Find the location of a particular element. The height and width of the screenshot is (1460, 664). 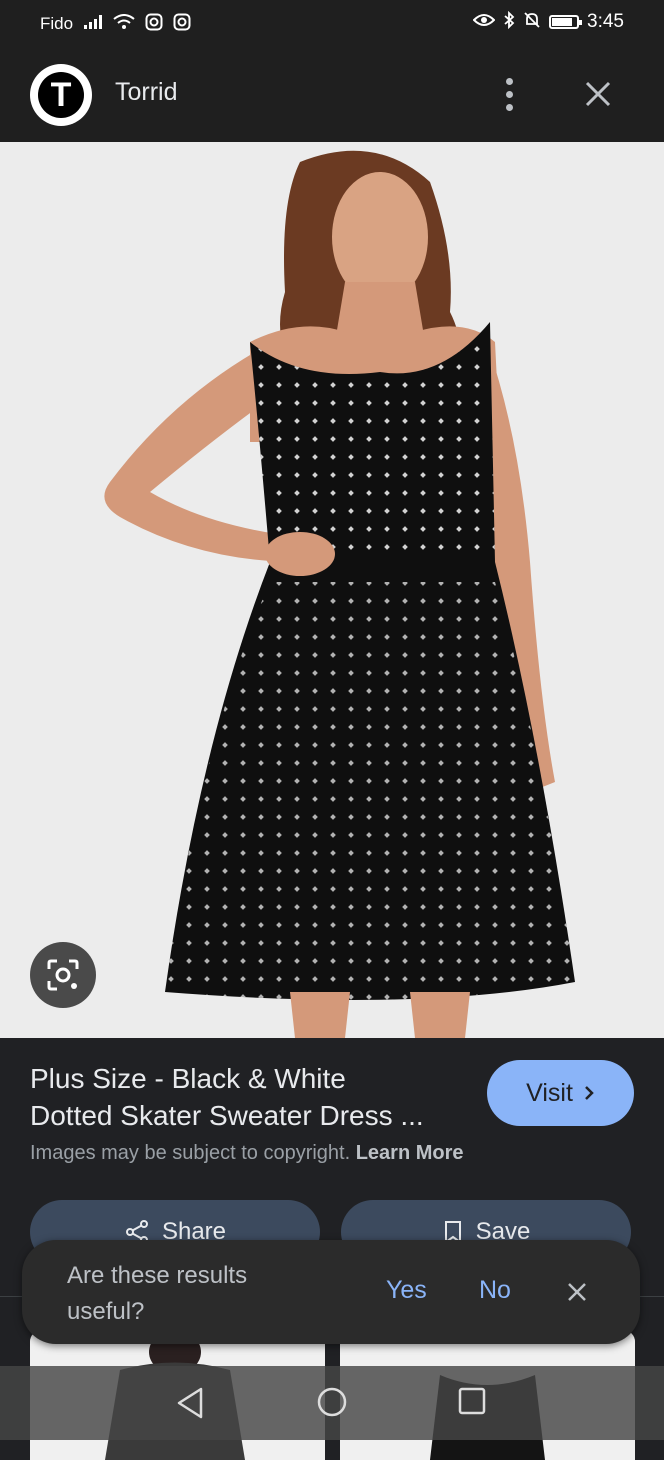

back-icon is located at coordinates (190, 1403).